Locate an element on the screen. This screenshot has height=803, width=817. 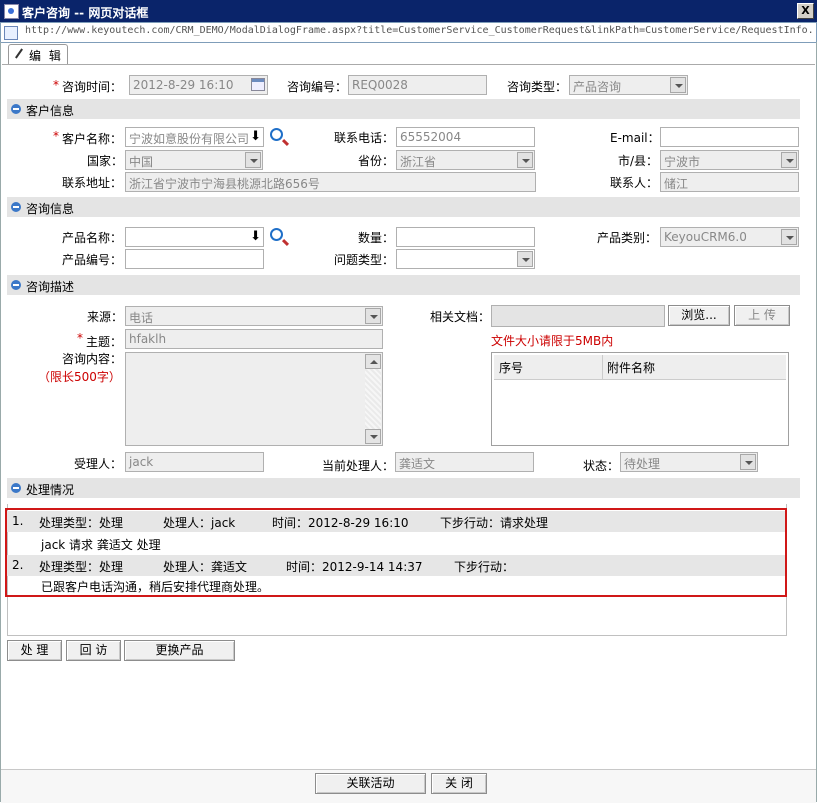
product-name-field: ⬇ is located at coordinates (194, 237).